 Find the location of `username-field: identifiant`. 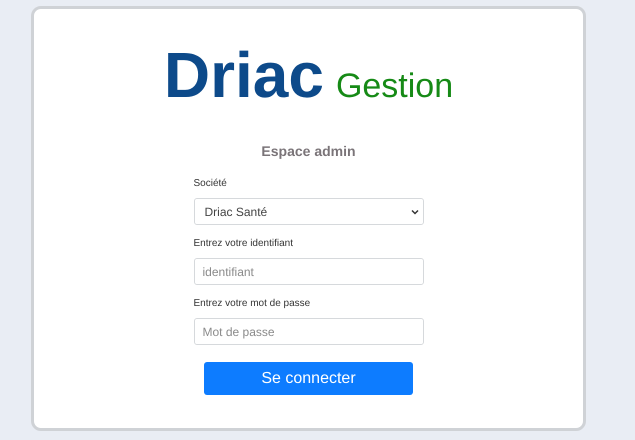

username-field: identifiant is located at coordinates (309, 271).